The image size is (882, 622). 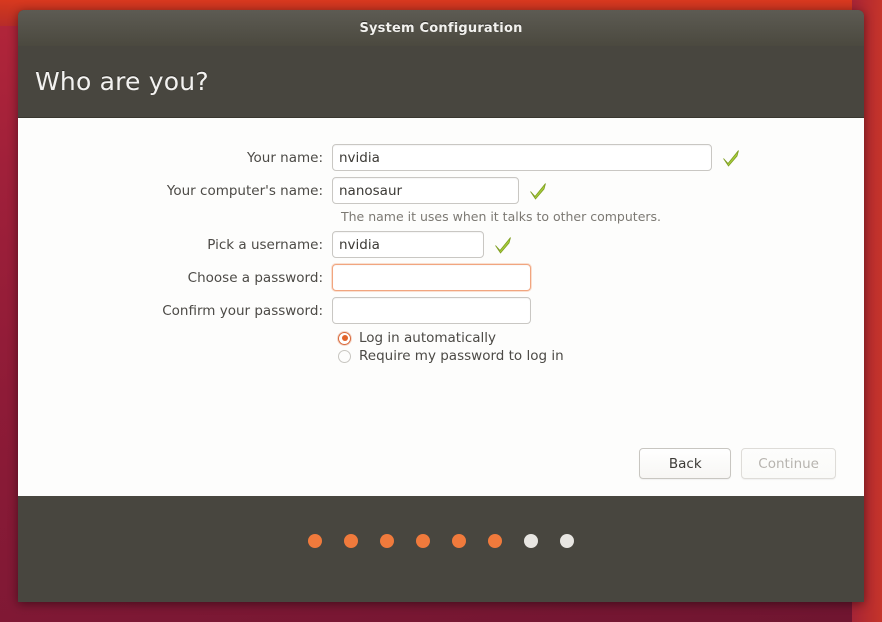 What do you see at coordinates (428, 338) in the screenshot?
I see `radio-label-auto-login: Log in automatically` at bounding box center [428, 338].